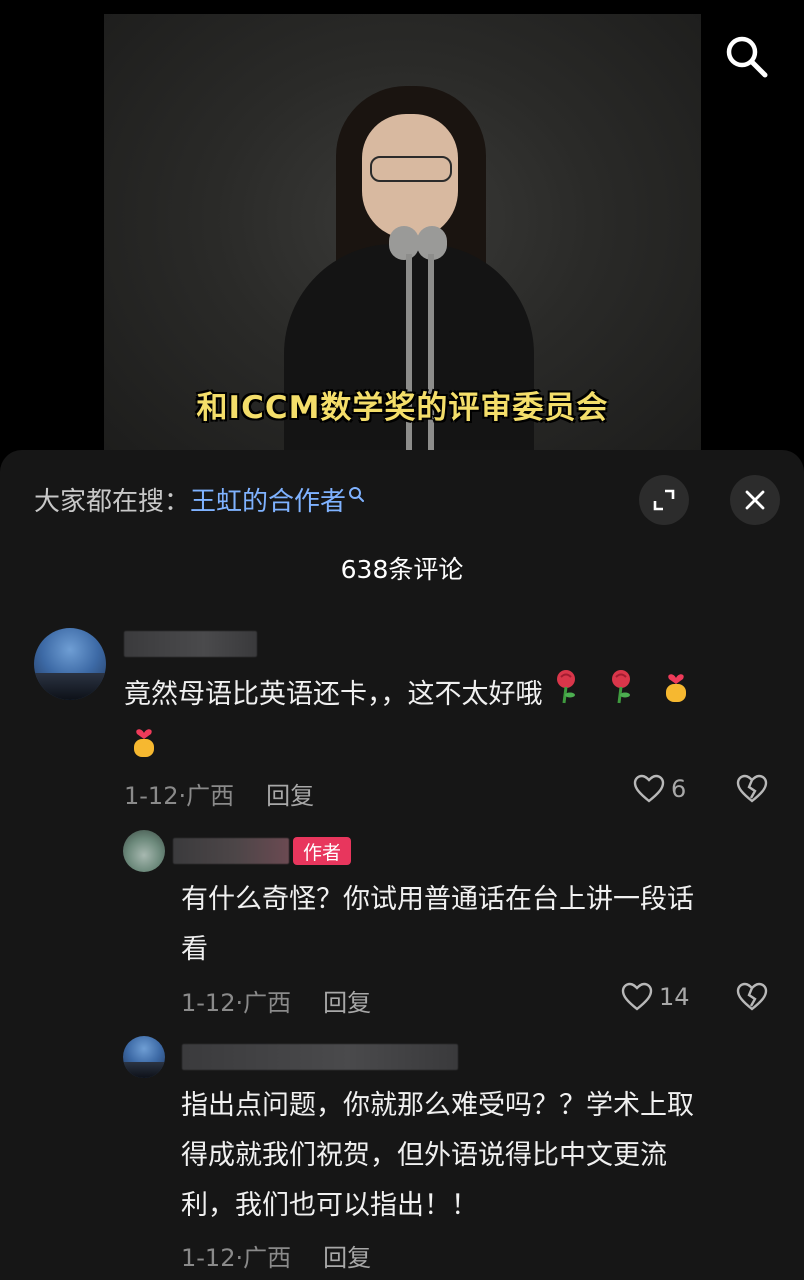  Describe the element at coordinates (655, 997) in the screenshot. I see `like-button: 14` at that location.